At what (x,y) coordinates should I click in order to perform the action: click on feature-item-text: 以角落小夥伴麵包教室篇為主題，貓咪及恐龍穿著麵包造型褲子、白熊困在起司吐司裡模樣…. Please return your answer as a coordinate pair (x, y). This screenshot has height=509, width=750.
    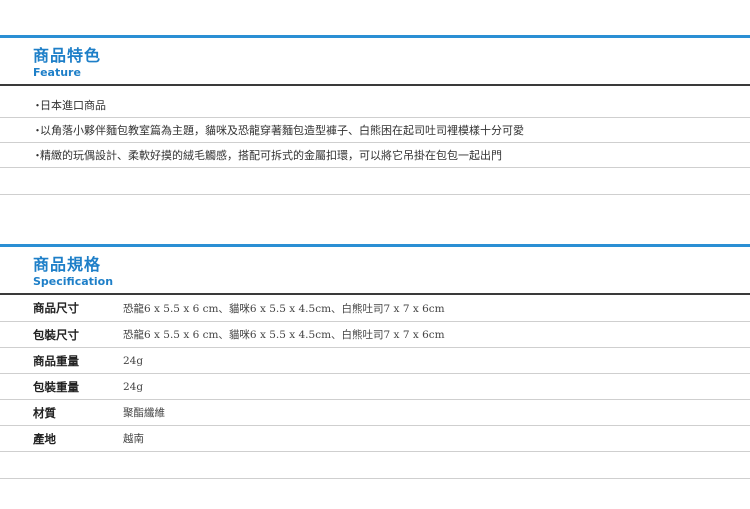
    Looking at the image, I should click on (282, 130).